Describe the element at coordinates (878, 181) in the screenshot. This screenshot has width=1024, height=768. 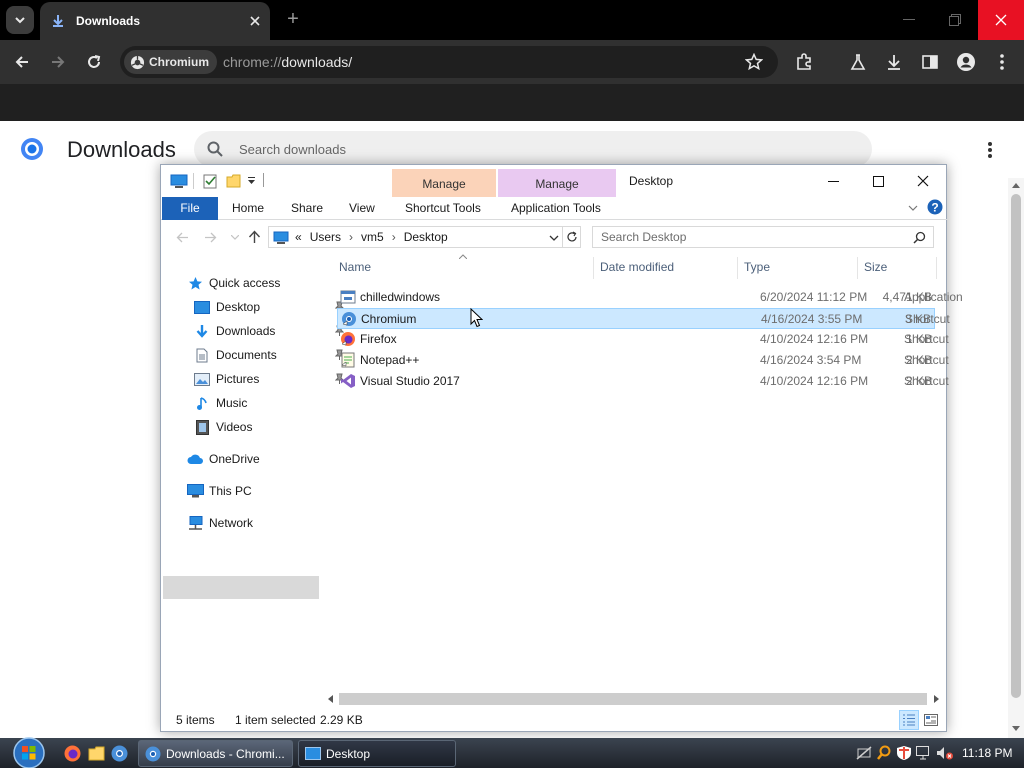
I see `explorer-maximize-button` at that location.